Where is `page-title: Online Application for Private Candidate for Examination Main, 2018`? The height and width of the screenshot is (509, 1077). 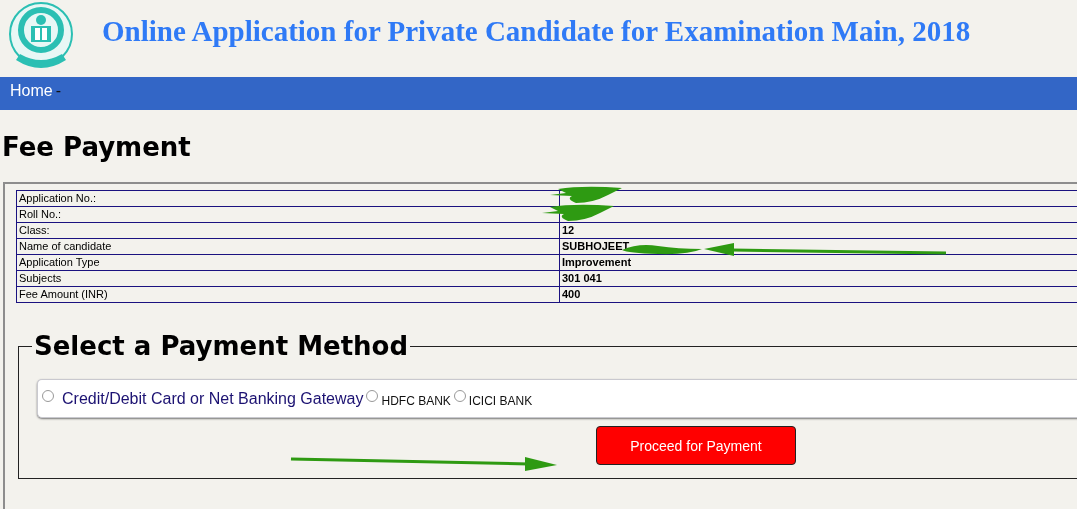 page-title: Online Application for Private Candidate for Examination Main, 2018 is located at coordinates (536, 31).